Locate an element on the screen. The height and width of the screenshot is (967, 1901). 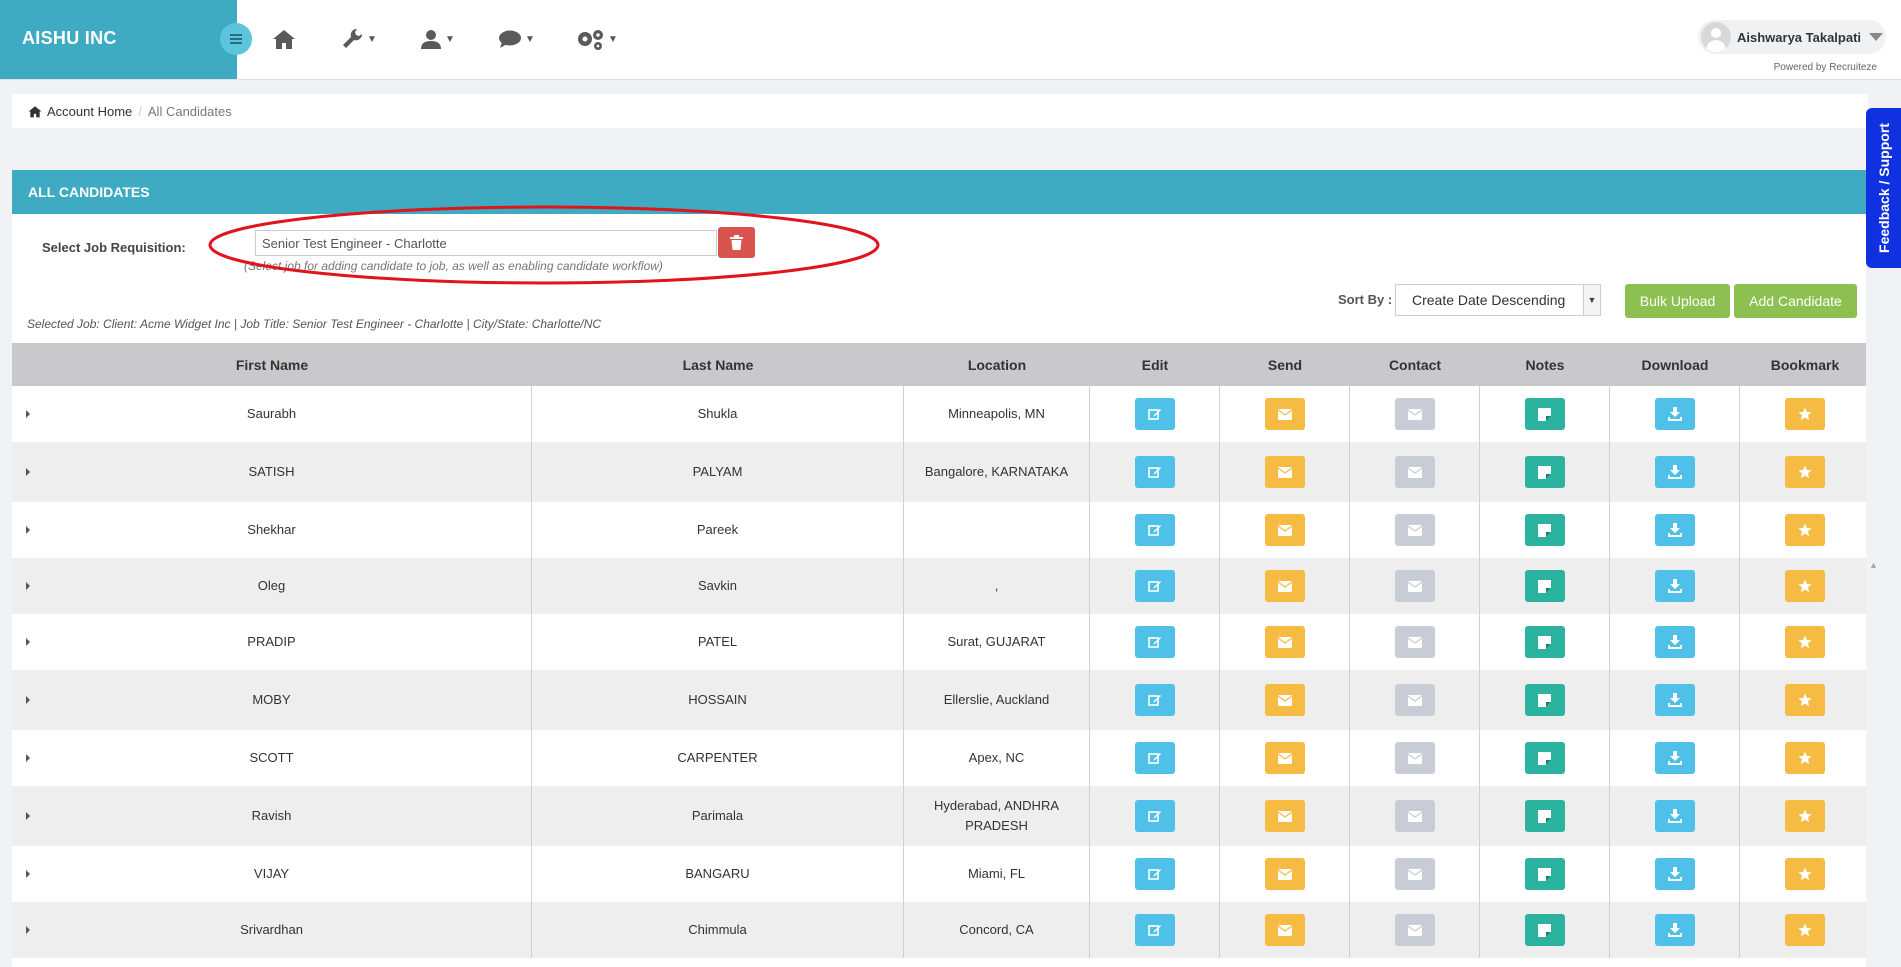
nav-user-menu: ▼ is located at coordinates (437, 39).